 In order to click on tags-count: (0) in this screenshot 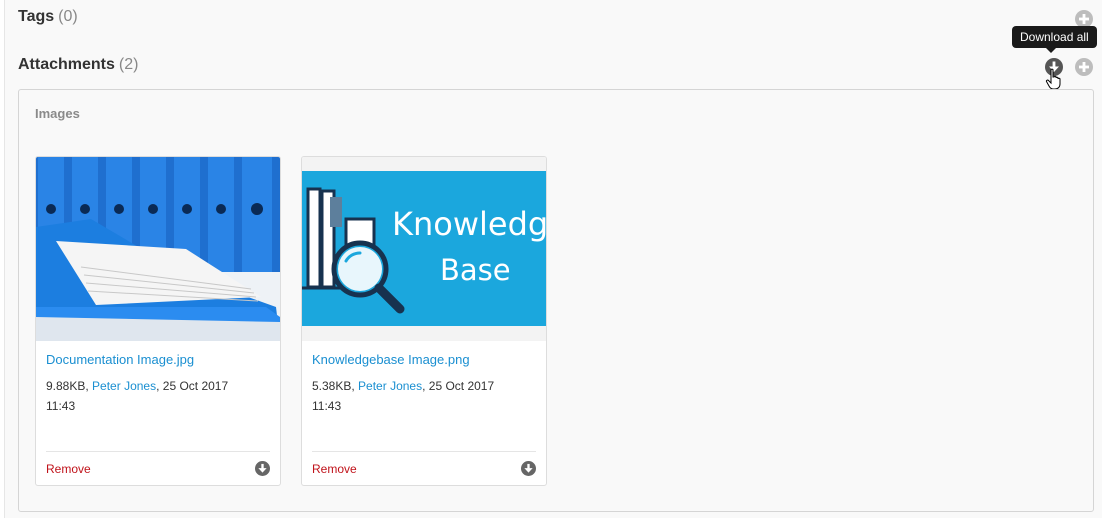, I will do `click(68, 16)`.